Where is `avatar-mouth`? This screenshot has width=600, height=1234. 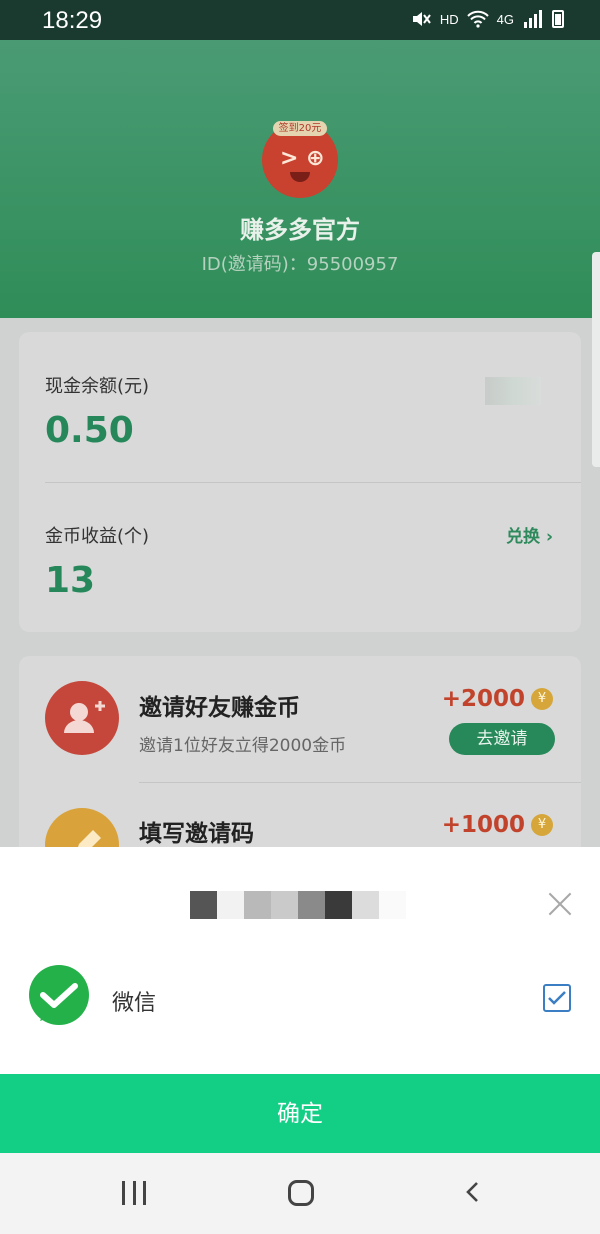
avatar-mouth is located at coordinates (300, 177).